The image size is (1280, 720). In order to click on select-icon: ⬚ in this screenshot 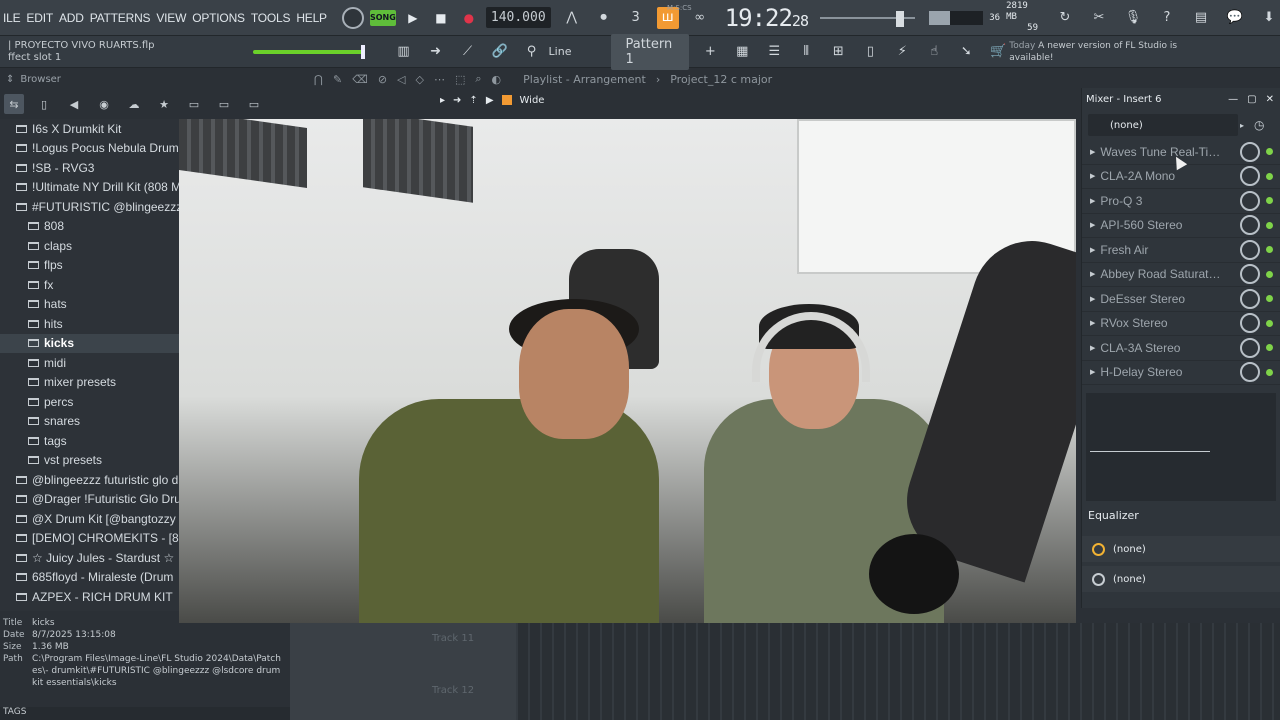, I will do `click(460, 79)`.